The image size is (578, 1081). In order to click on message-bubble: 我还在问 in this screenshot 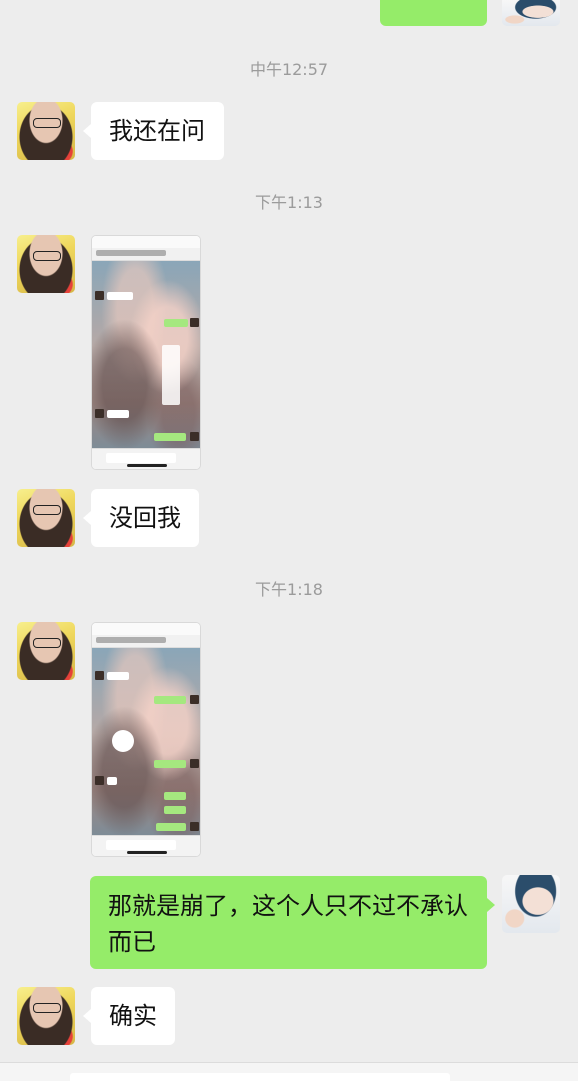, I will do `click(153, 131)`.